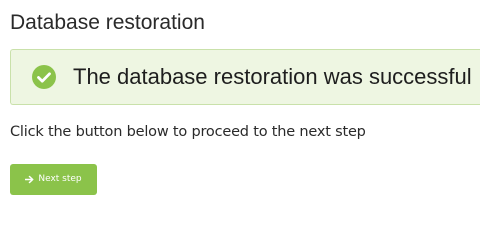 The height and width of the screenshot is (240, 480). I want to click on arrow-right-icon, so click(29, 179).